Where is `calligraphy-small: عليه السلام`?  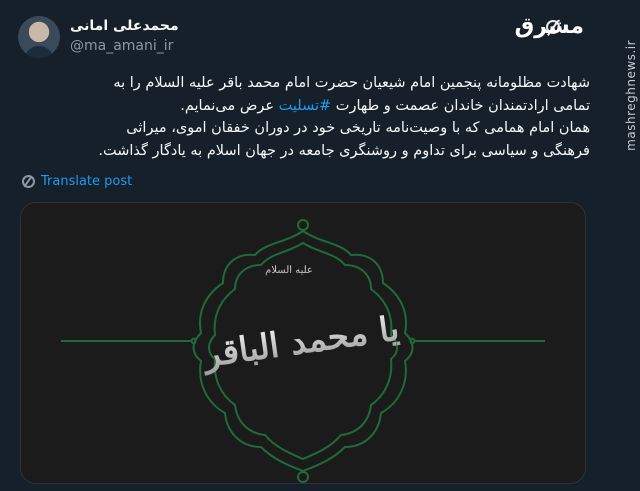
calligraphy-small: عليه السلام is located at coordinates (289, 270).